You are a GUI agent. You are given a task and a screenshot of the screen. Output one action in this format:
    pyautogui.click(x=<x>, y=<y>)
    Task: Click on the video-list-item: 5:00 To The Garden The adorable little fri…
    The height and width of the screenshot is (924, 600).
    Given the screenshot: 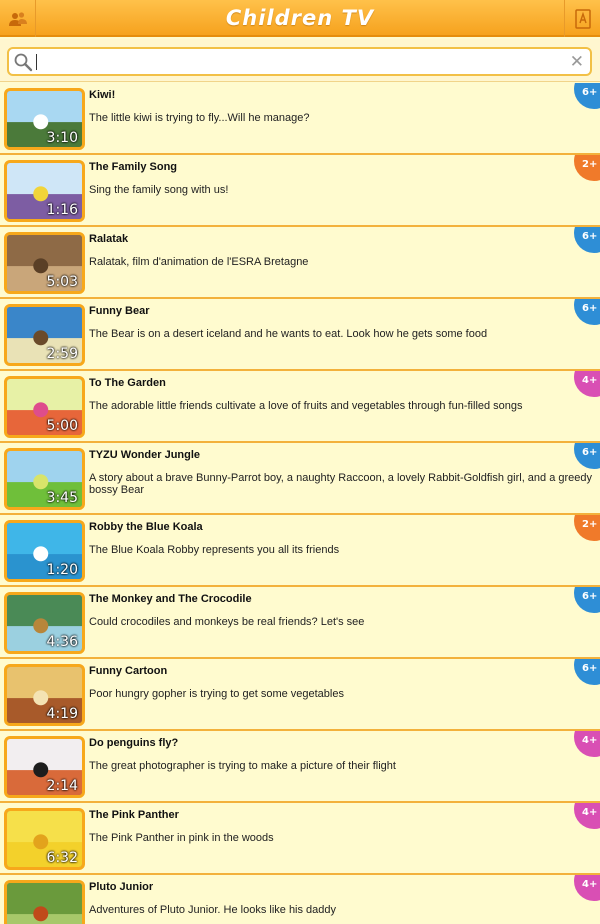 What is the action you would take?
    pyautogui.click(x=300, y=407)
    